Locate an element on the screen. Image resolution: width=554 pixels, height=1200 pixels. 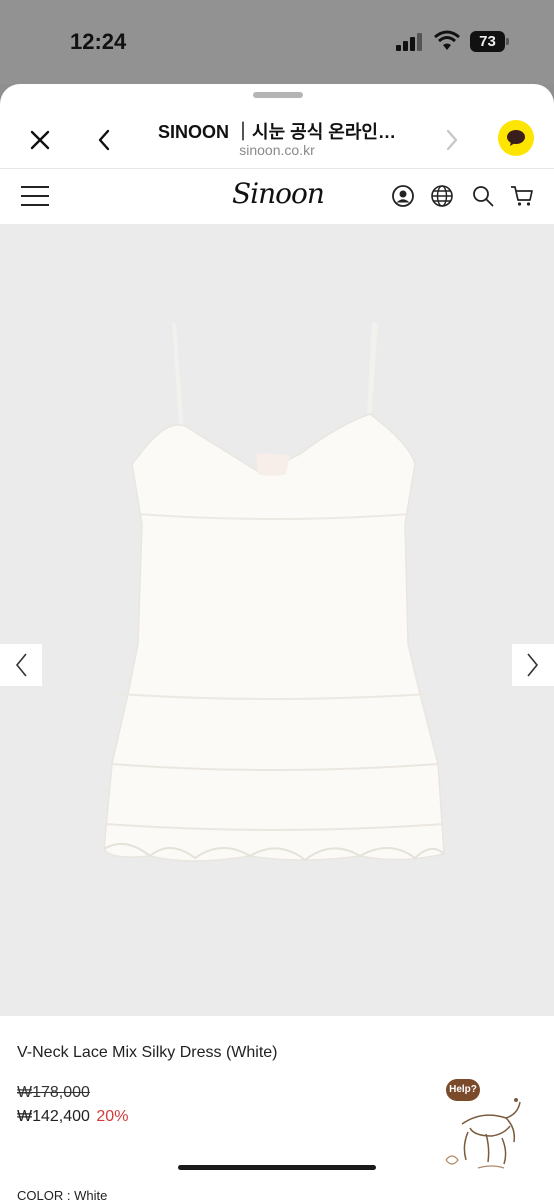
search-button is located at coordinates (483, 196).